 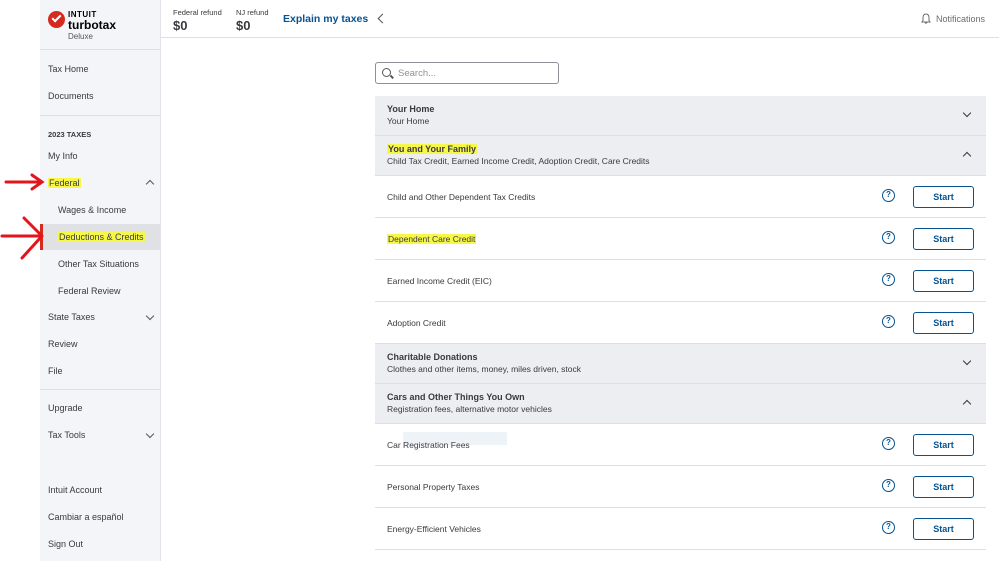 I want to click on section-title: You and Your Family, so click(x=432, y=149).